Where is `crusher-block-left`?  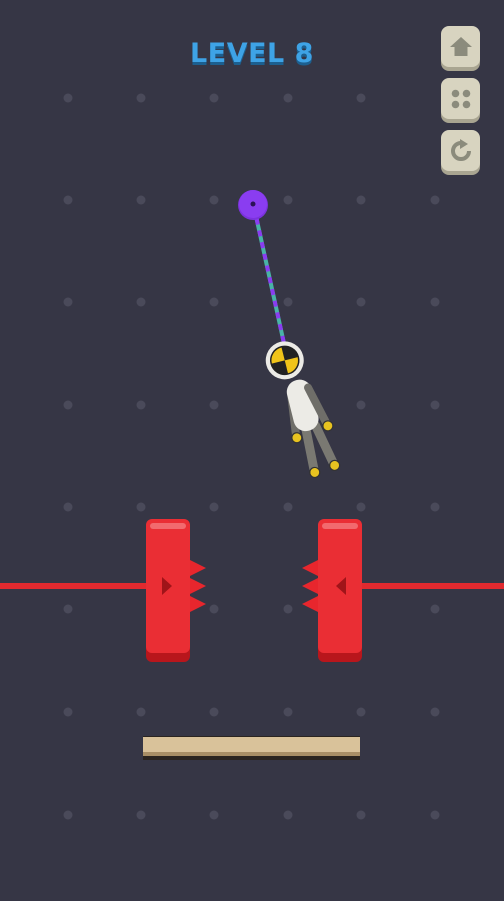
crusher-block-left is located at coordinates (176, 590).